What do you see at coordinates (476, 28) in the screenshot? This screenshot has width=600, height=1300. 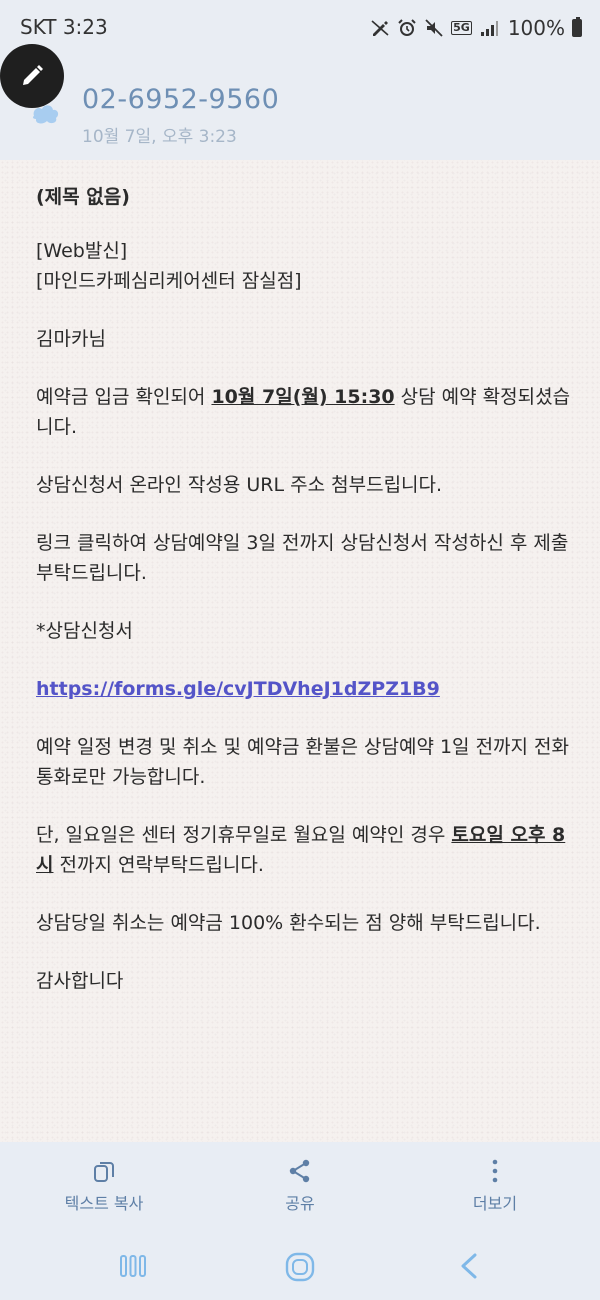 I see `status-icons: 5G 100%` at bounding box center [476, 28].